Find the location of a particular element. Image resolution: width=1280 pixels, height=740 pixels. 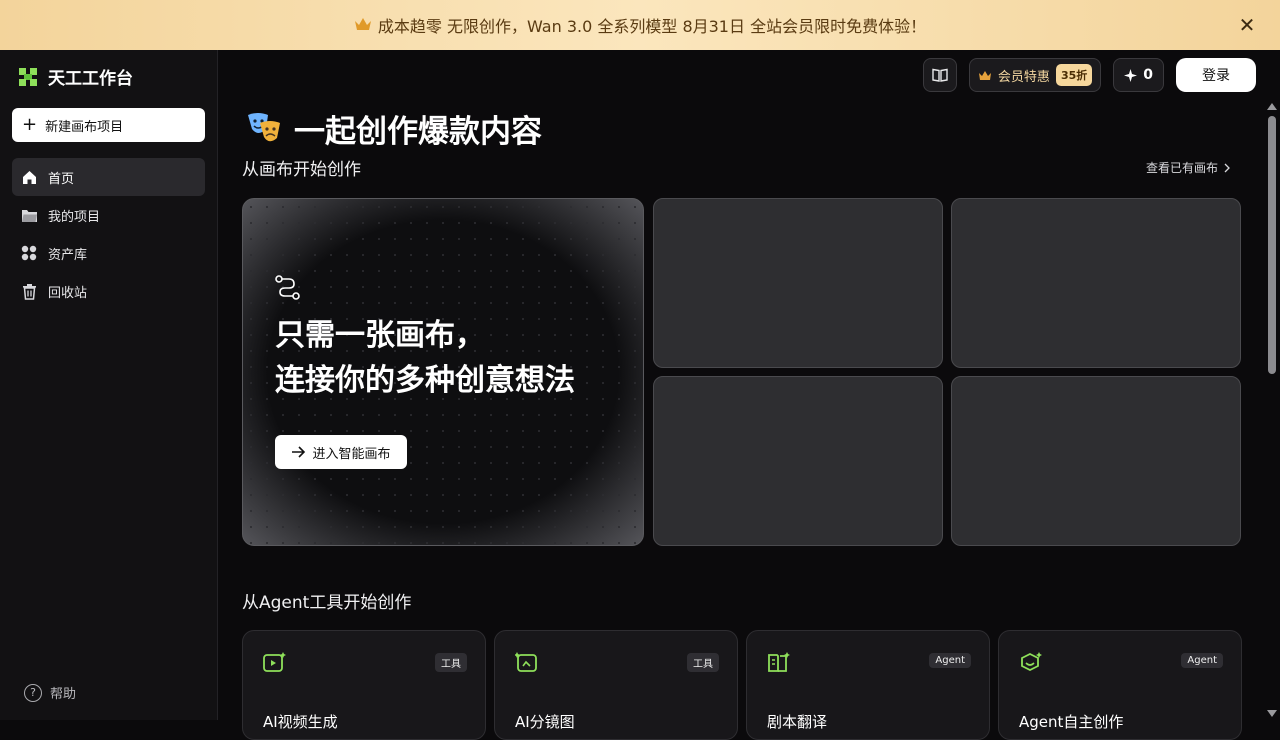

page-title: 一起创作爆款内容 is located at coordinates (394, 128).